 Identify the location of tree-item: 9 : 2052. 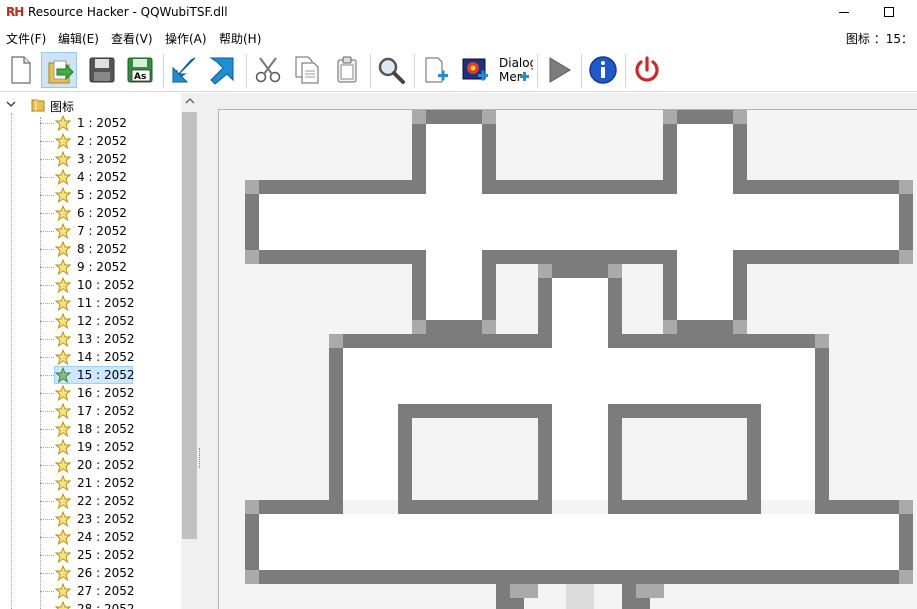
(110, 267).